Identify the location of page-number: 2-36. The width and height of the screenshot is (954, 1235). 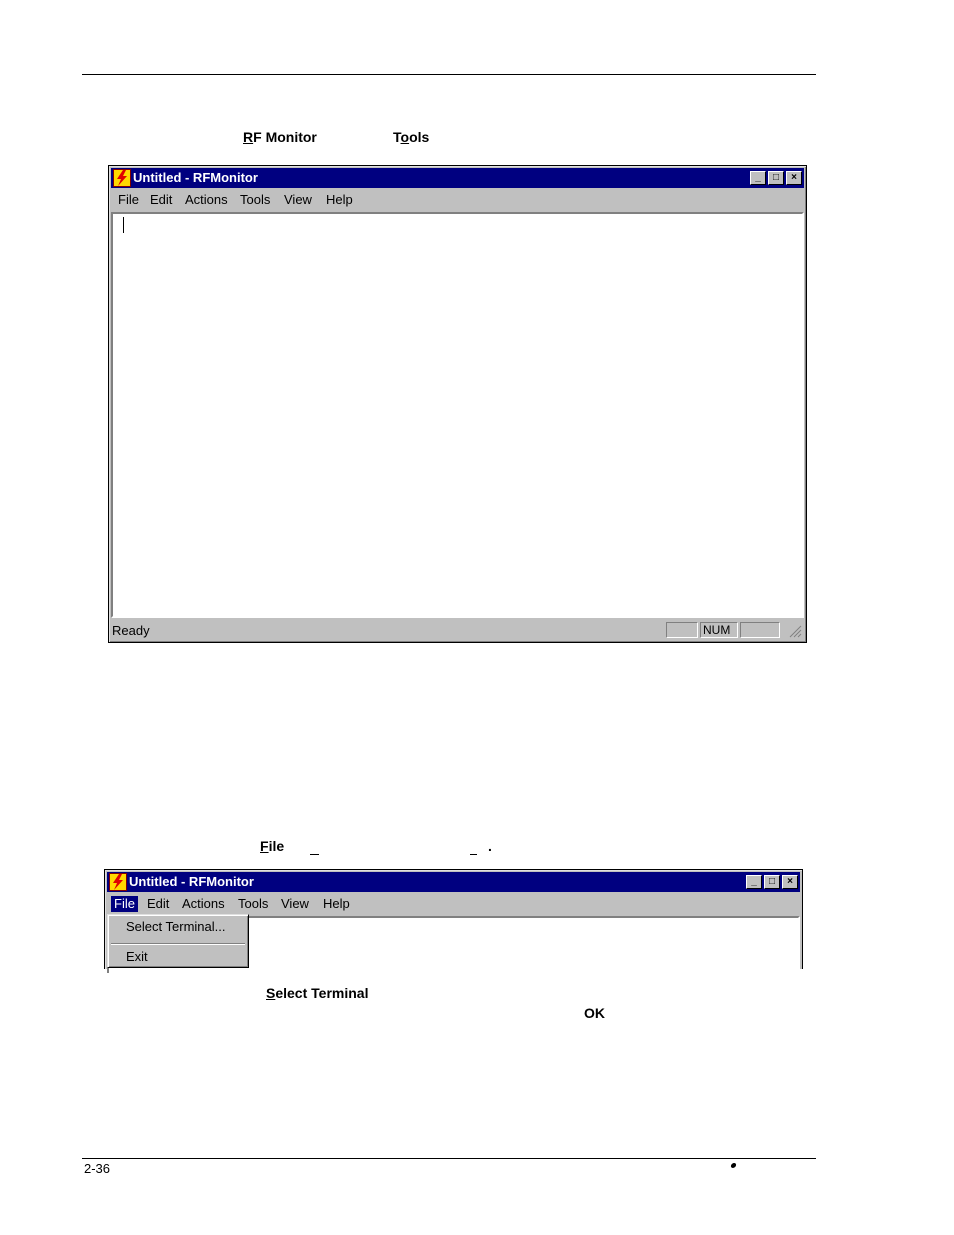
(97, 1168).